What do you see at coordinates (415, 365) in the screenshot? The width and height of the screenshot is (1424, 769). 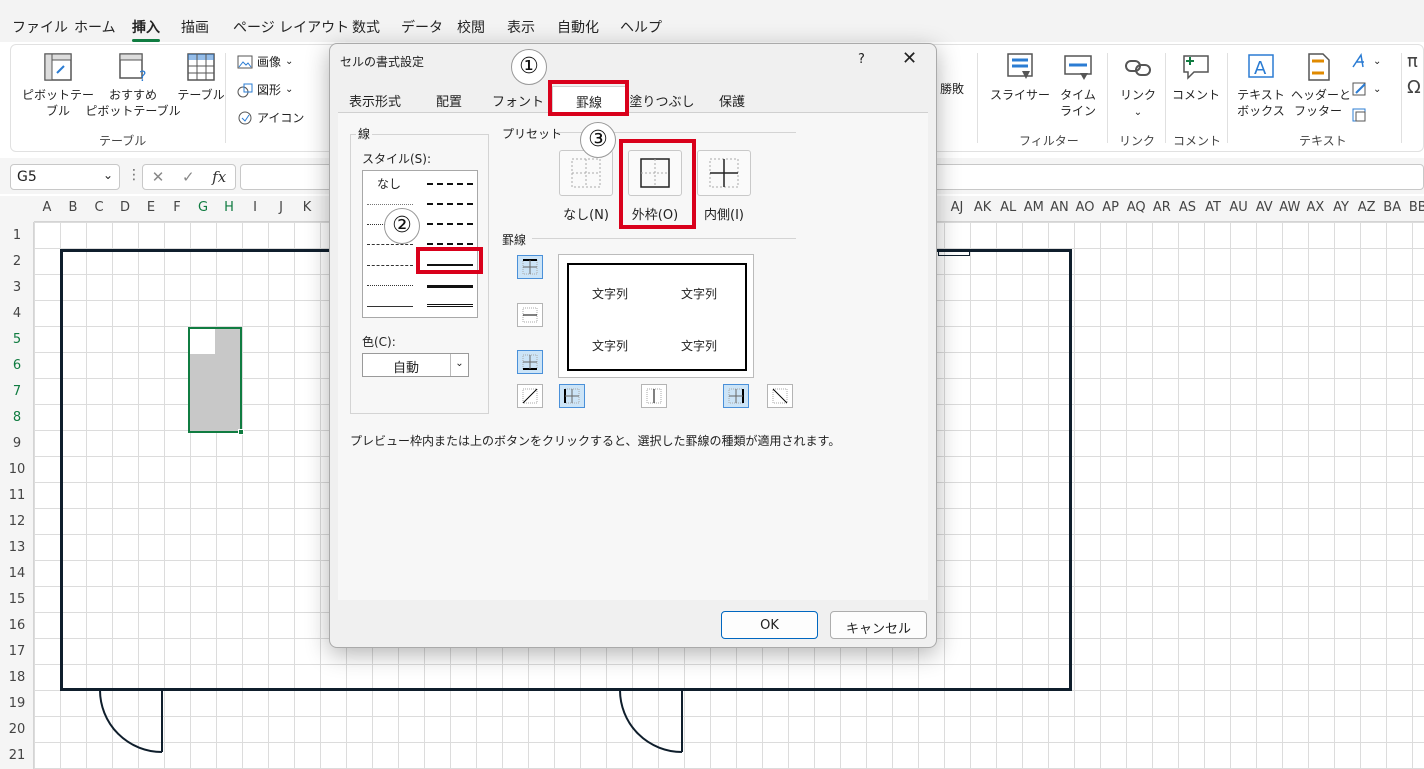 I see `color-select: 自動 ⌄` at bounding box center [415, 365].